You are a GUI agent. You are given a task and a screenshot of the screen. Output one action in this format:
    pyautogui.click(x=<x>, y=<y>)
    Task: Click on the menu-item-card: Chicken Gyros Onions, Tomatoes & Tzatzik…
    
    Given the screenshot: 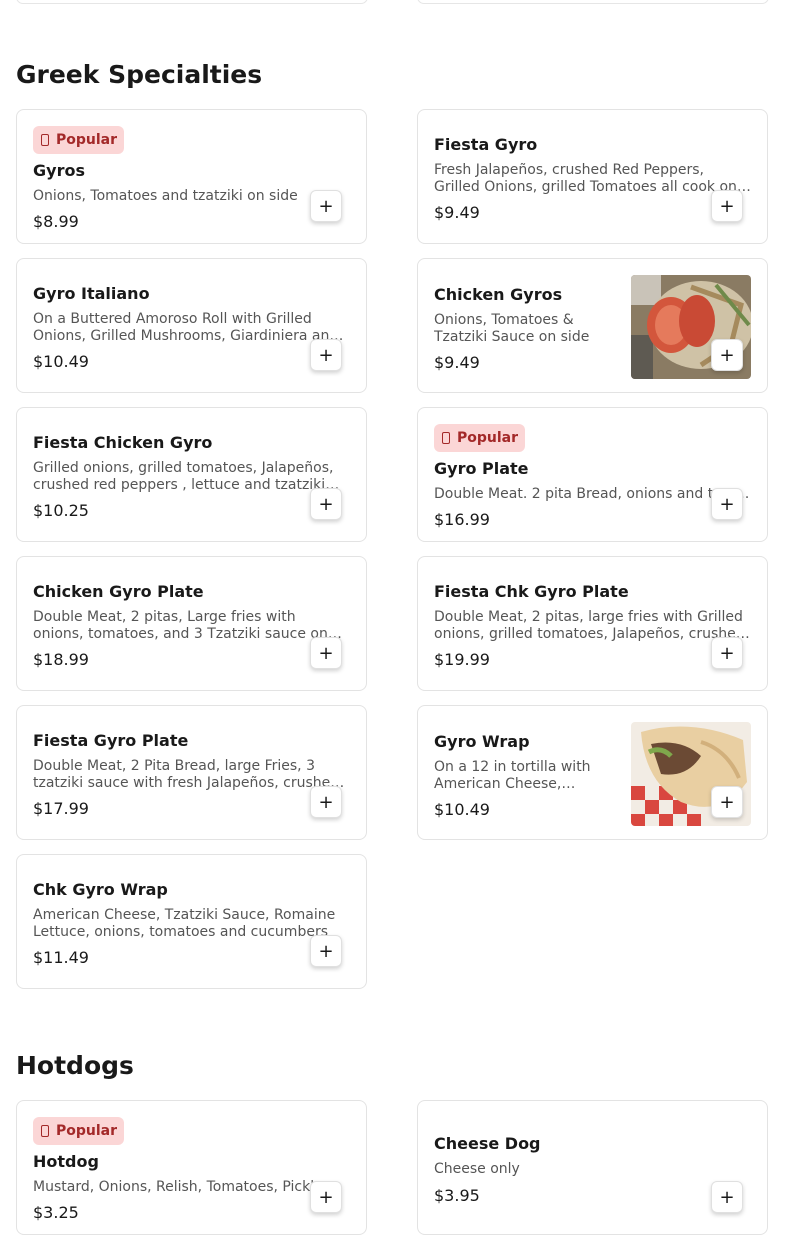 What is the action you would take?
    pyautogui.click(x=592, y=325)
    